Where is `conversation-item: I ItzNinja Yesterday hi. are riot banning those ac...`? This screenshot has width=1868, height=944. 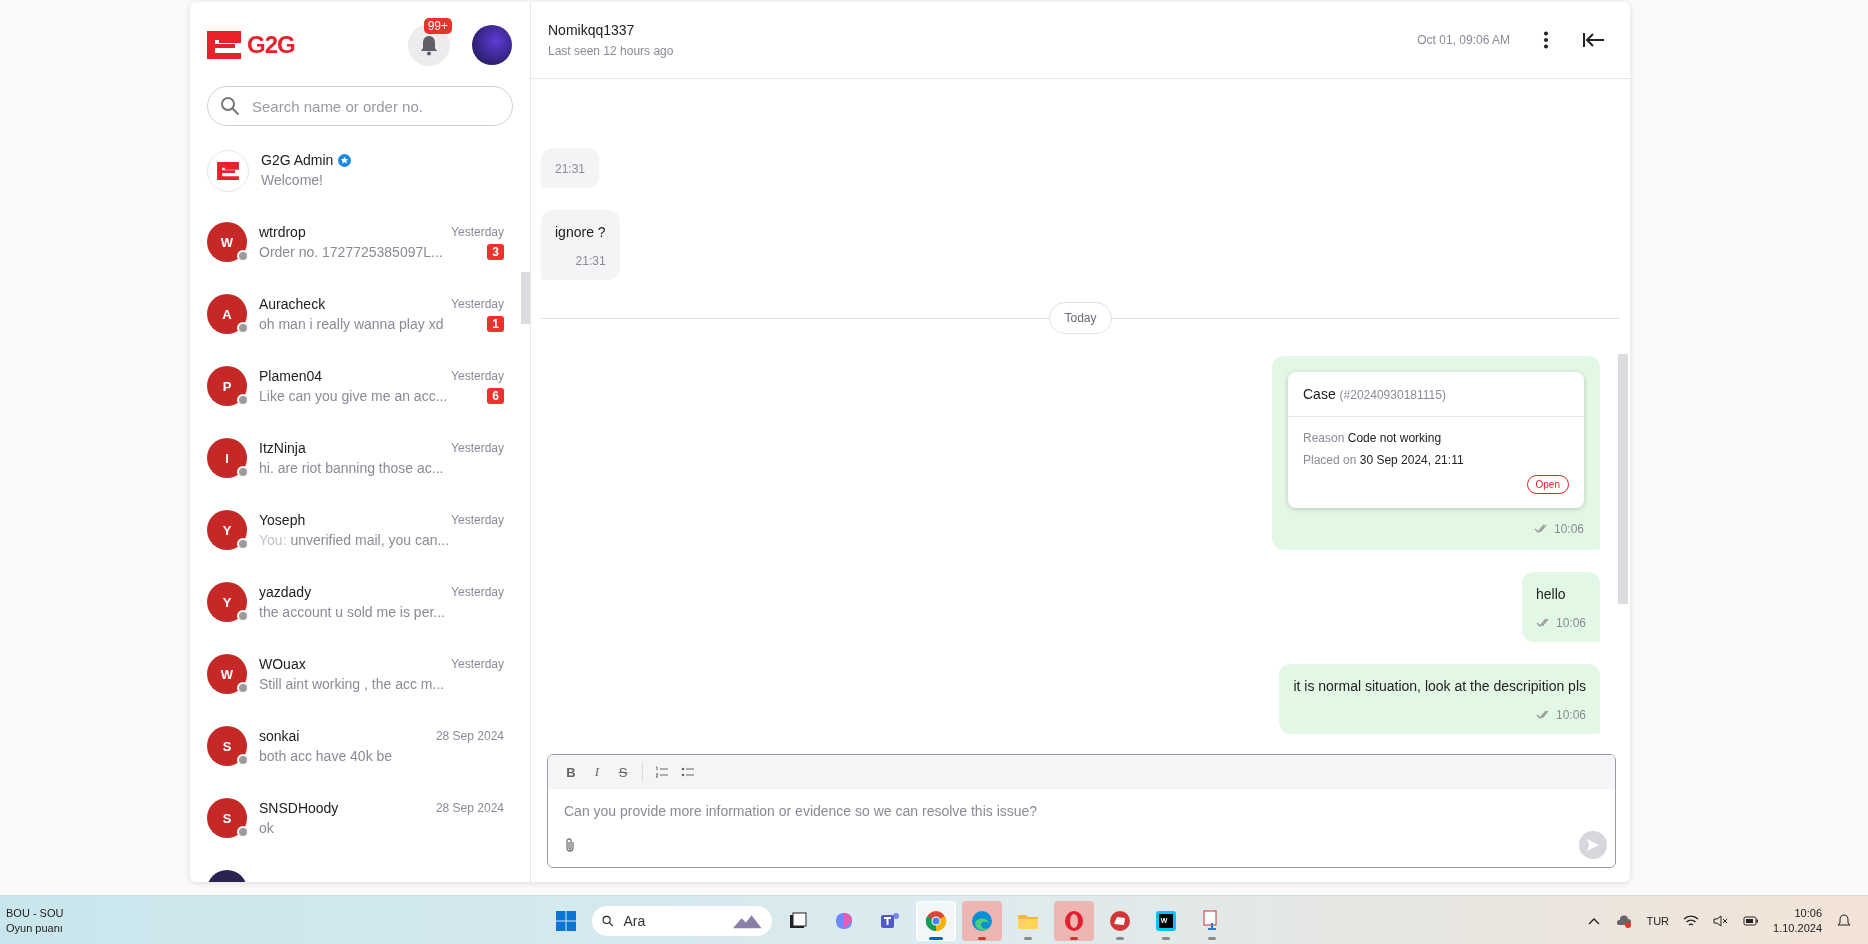
conversation-item: I ItzNinja Yesterday hi. are riot banning those ac... is located at coordinates (354, 474).